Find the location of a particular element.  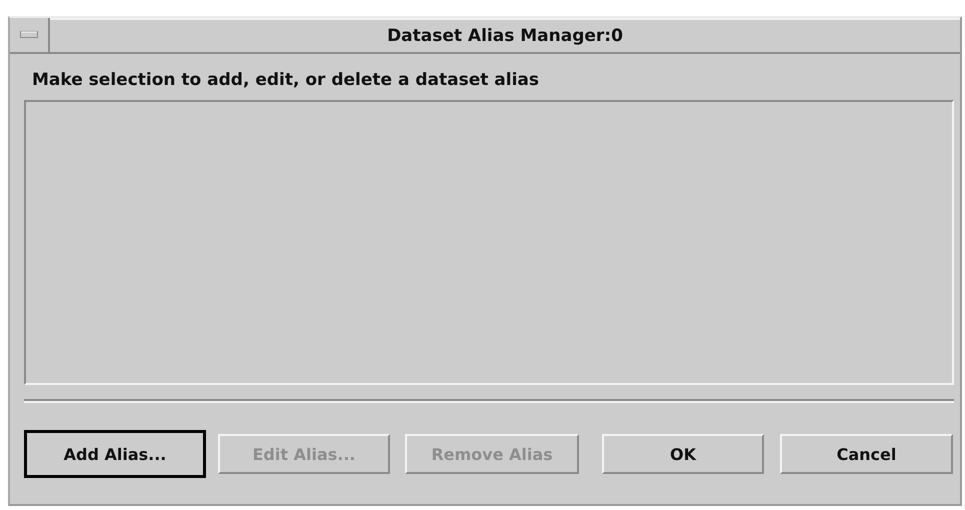

dialog-button: OK is located at coordinates (683, 454).